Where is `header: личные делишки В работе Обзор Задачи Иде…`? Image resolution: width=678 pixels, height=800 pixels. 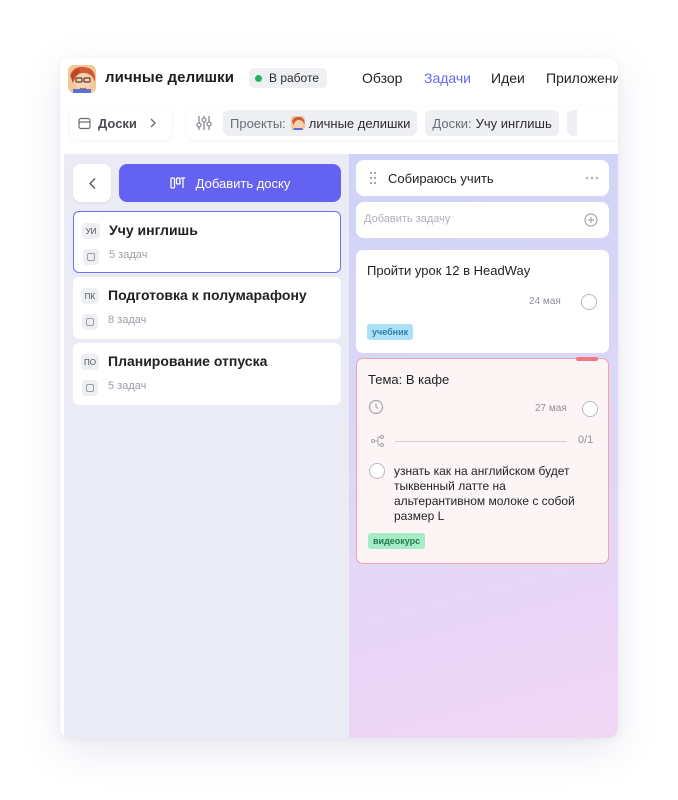 header: личные делишки В работе Обзор Задачи Иде… is located at coordinates (339, 79).